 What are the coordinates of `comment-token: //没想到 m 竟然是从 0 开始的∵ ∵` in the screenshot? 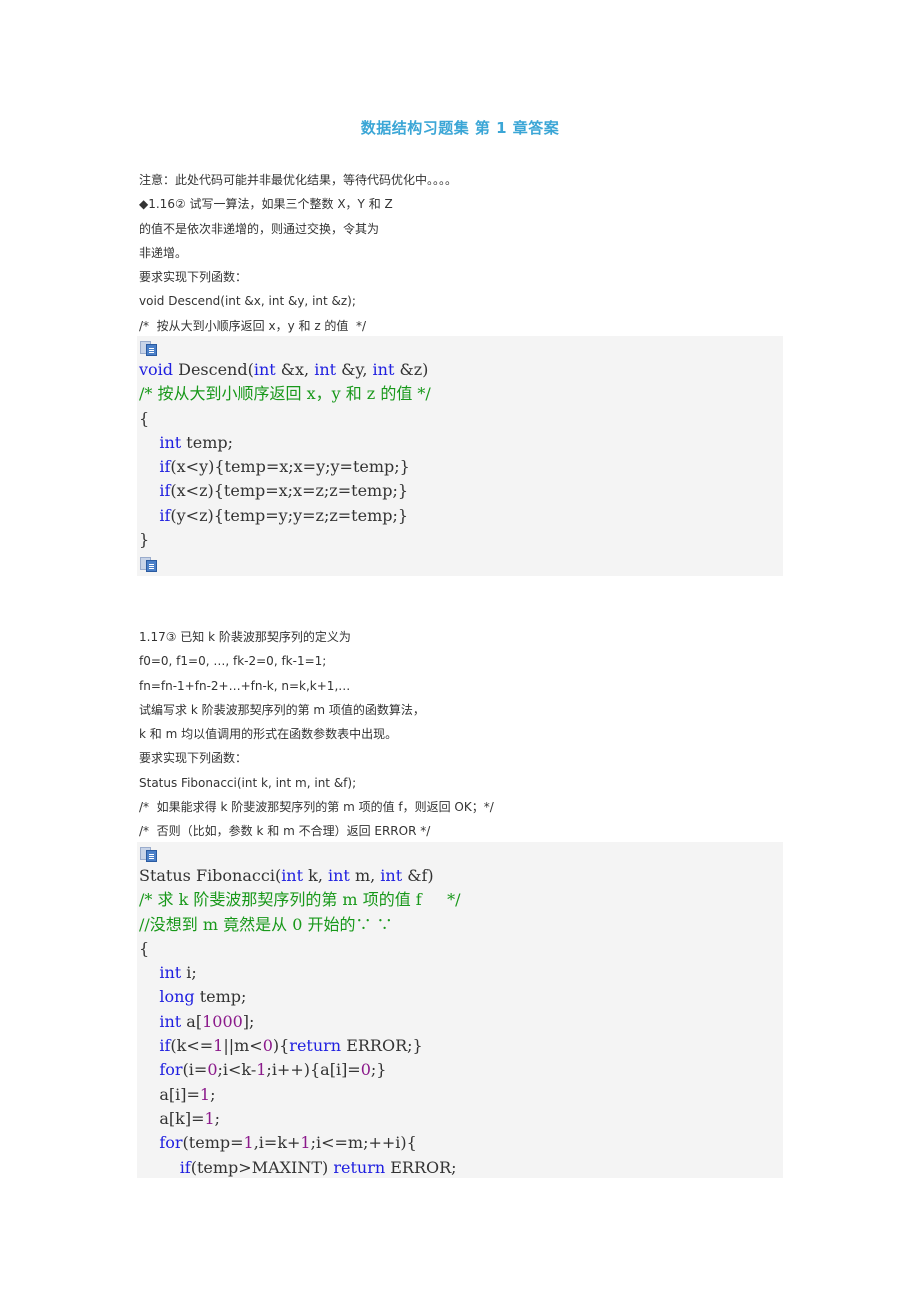 It's located at (266, 924).